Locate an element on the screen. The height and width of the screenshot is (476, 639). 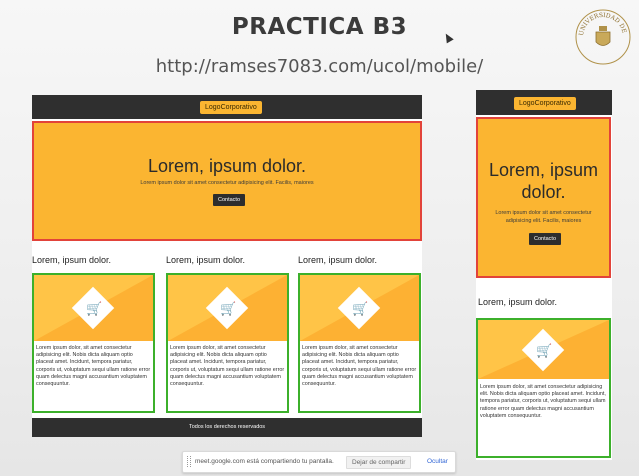
hide-button: Ocultar is located at coordinates (437, 461).